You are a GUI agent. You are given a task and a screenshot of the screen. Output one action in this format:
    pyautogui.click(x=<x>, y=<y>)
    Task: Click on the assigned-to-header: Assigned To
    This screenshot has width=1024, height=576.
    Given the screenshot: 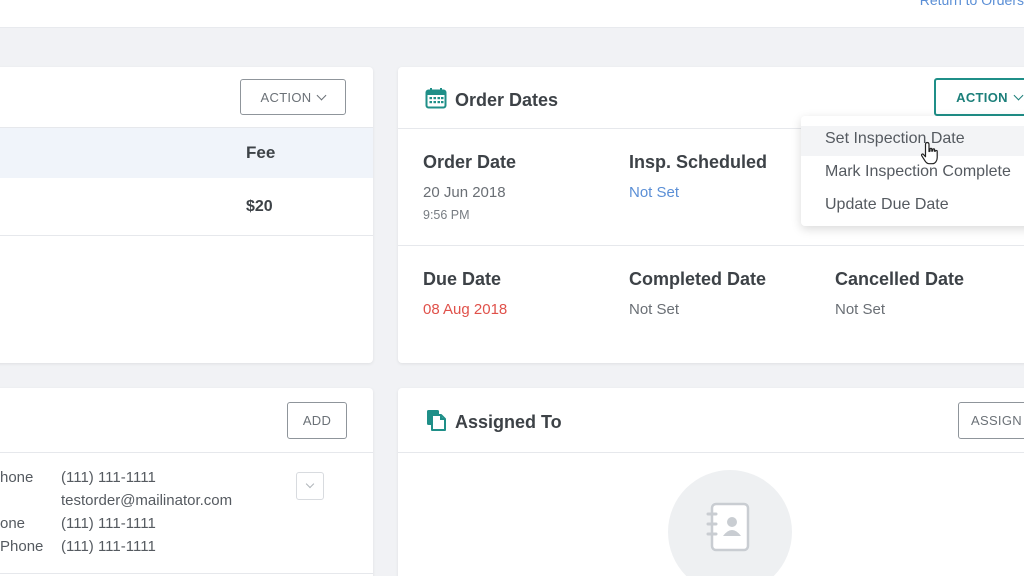 What is the action you would take?
    pyautogui.click(x=493, y=422)
    